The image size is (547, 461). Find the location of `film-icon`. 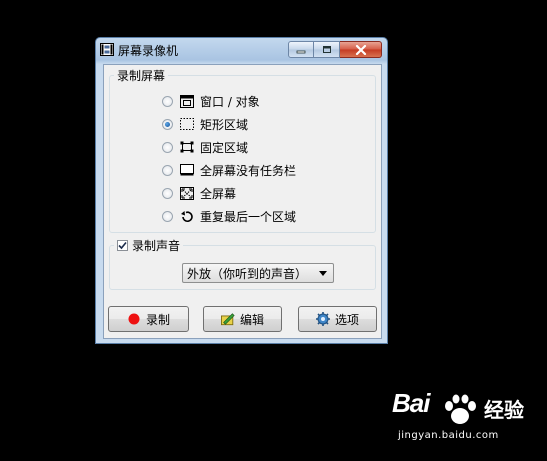

film-icon is located at coordinates (107, 49).